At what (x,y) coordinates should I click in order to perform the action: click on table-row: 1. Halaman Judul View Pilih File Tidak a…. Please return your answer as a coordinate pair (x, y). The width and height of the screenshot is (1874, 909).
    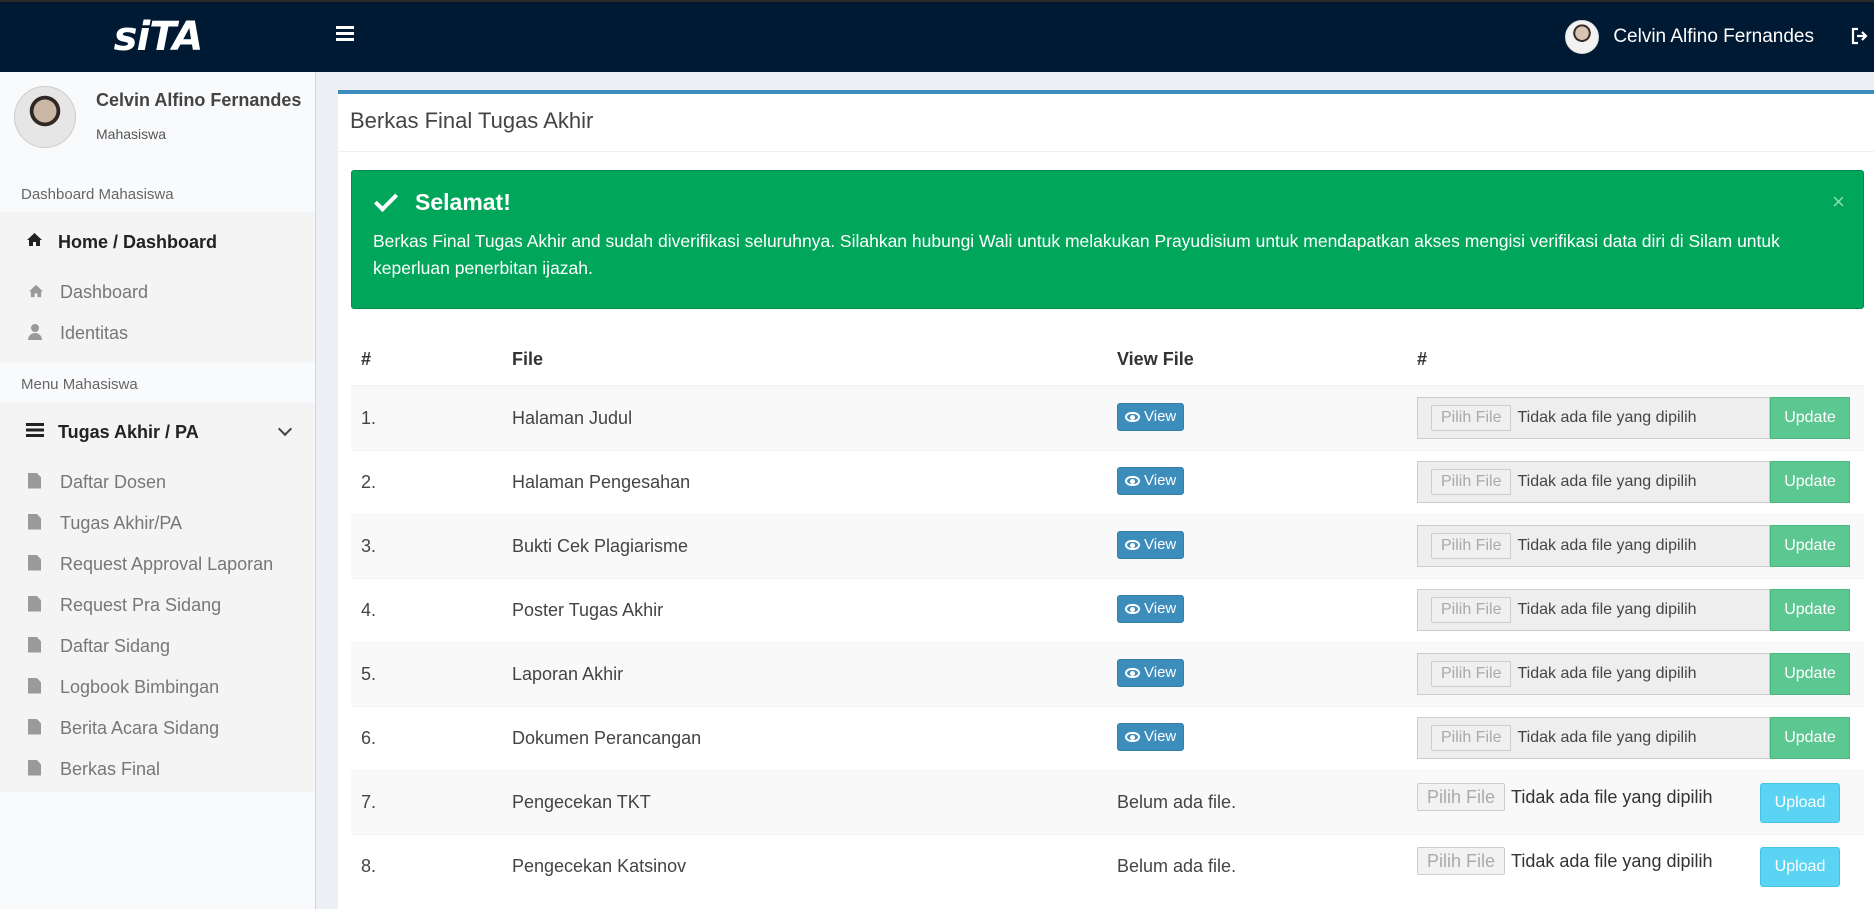
    Looking at the image, I should click on (1107, 417).